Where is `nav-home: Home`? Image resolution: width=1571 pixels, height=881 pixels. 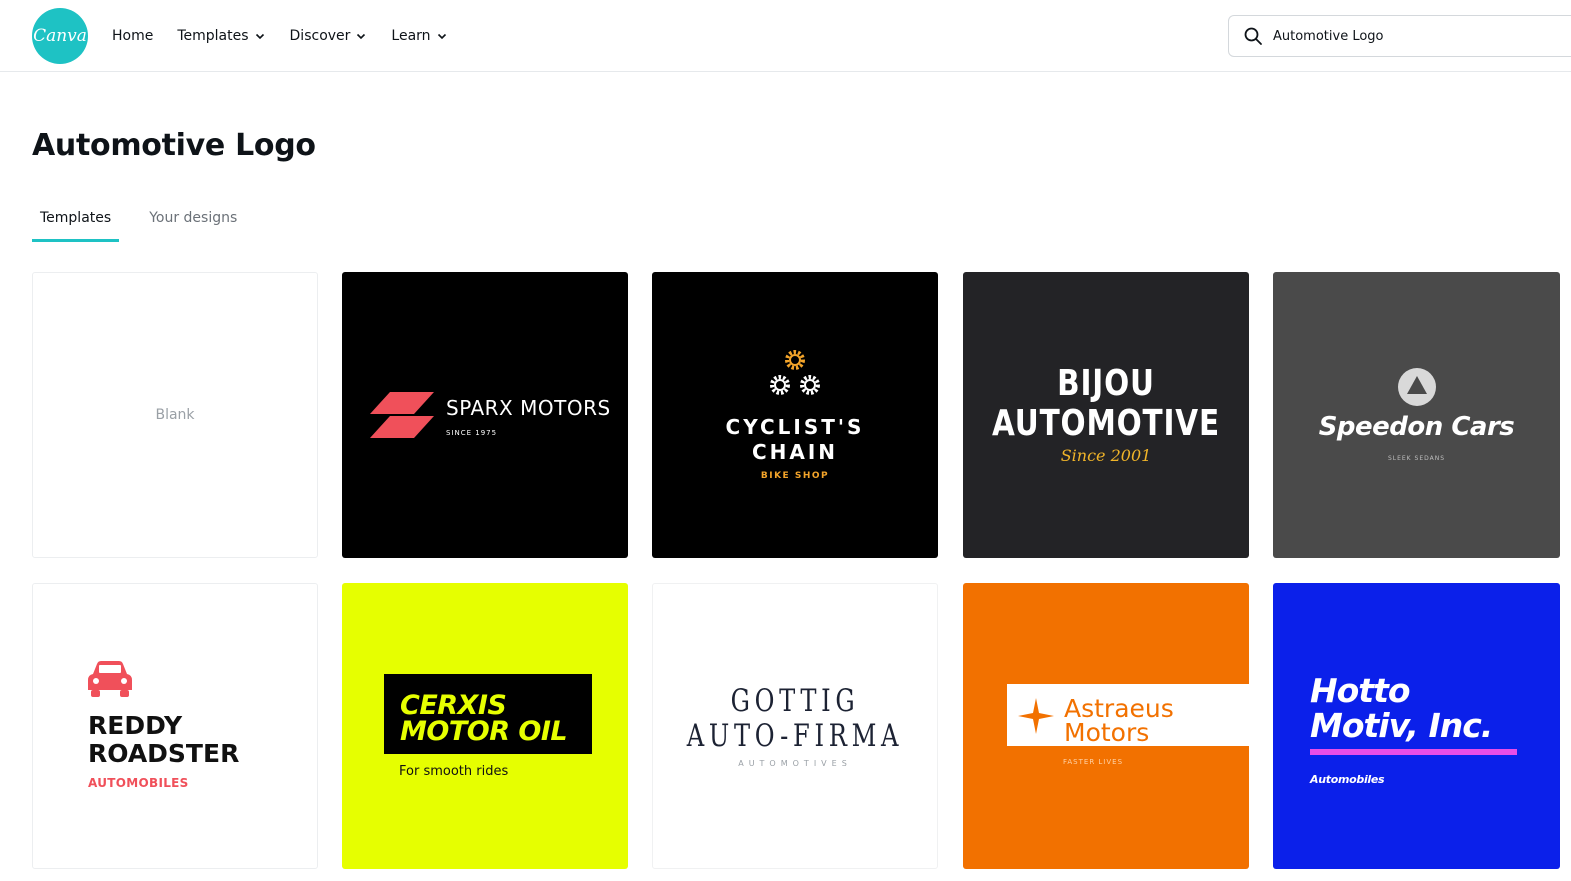 nav-home: Home is located at coordinates (132, 36).